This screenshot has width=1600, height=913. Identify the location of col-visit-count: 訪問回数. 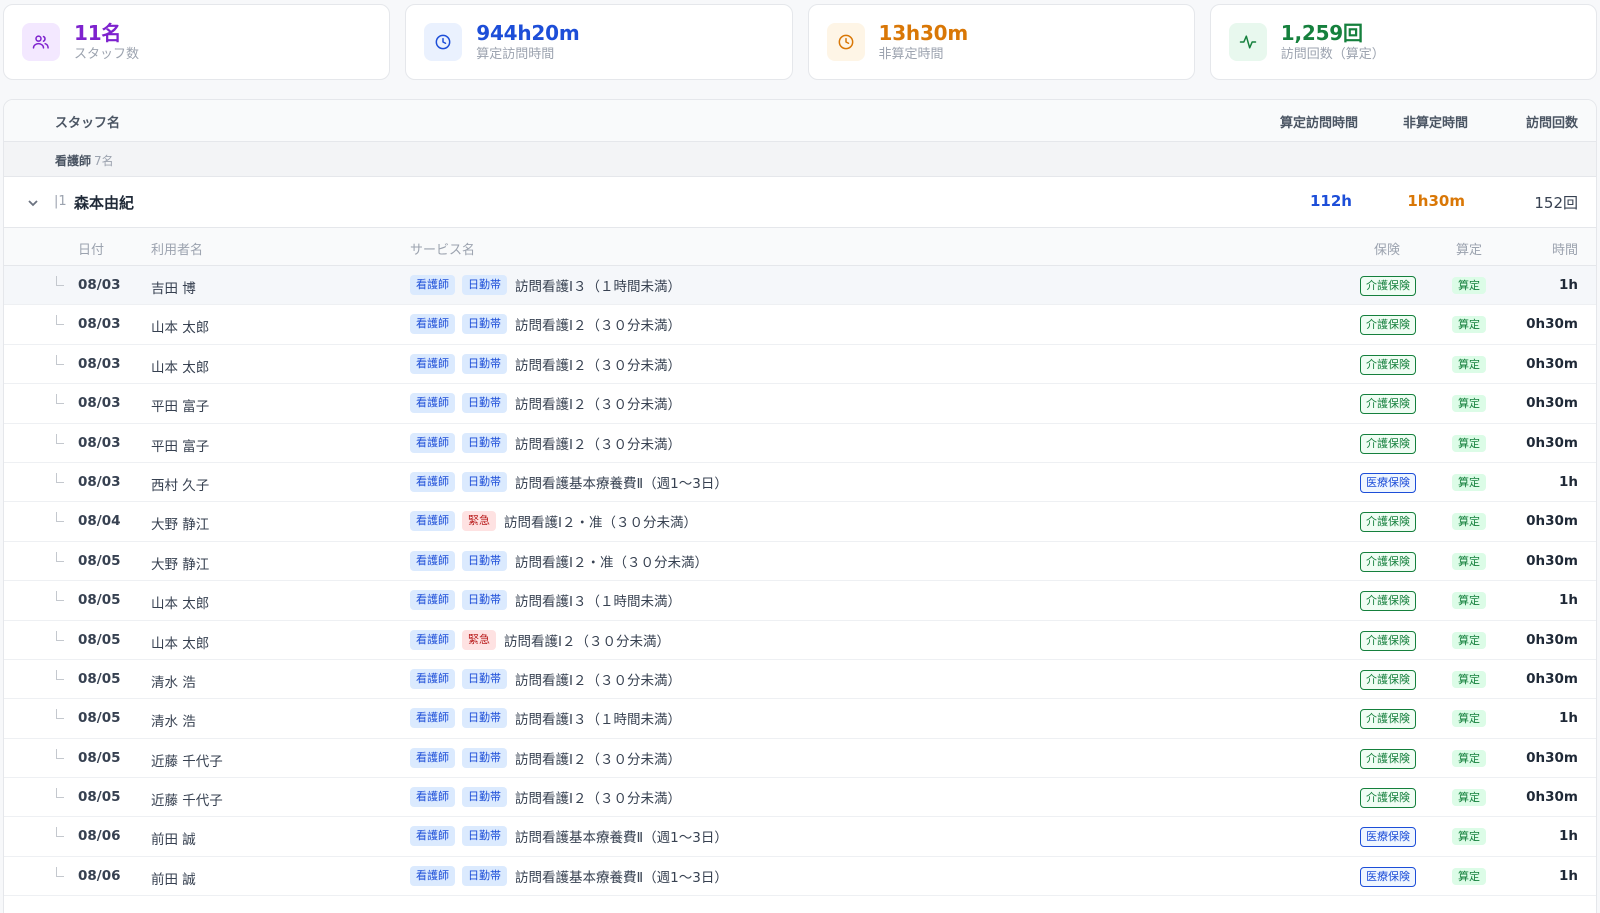
(1552, 121).